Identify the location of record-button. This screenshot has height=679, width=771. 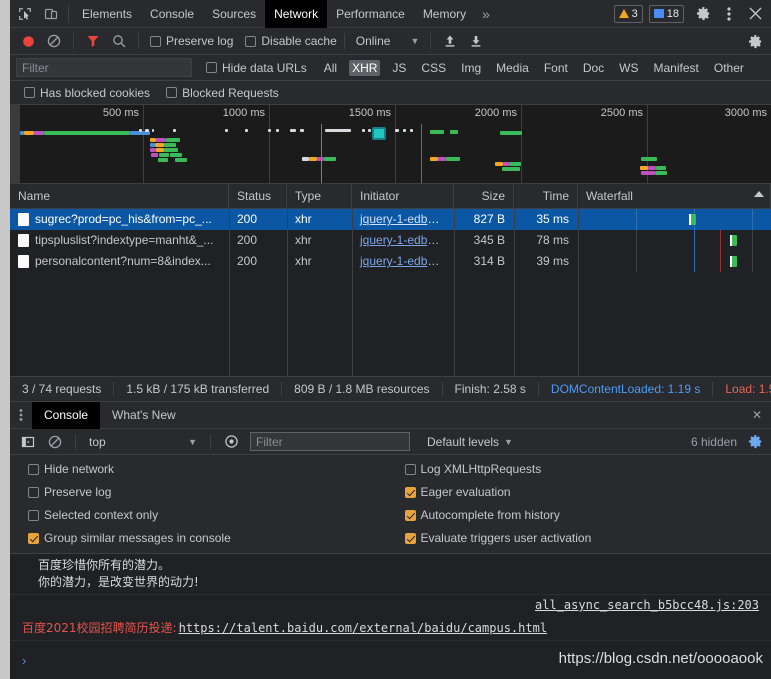
(28, 41).